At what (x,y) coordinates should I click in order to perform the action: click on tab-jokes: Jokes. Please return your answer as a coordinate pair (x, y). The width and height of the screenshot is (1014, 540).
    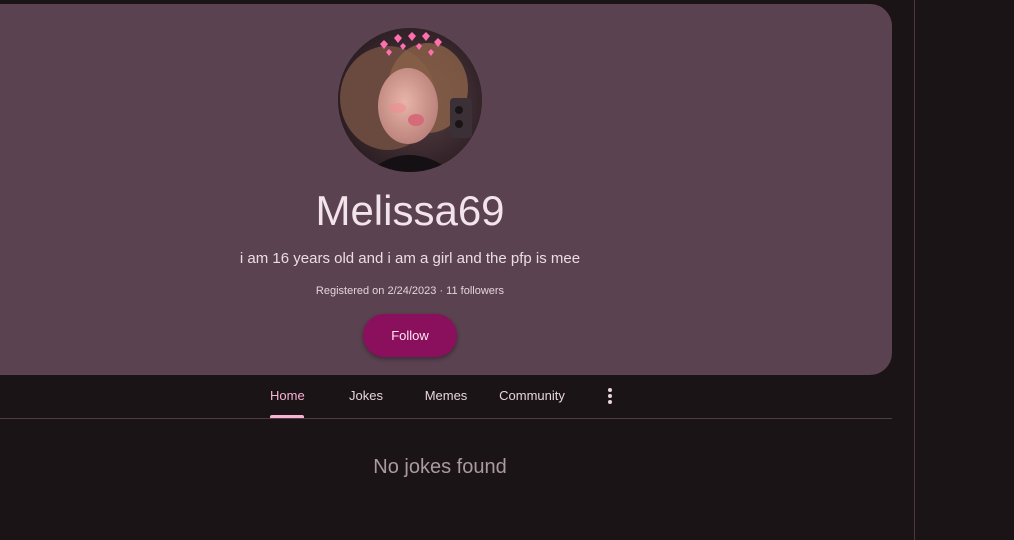
    Looking at the image, I should click on (366, 397).